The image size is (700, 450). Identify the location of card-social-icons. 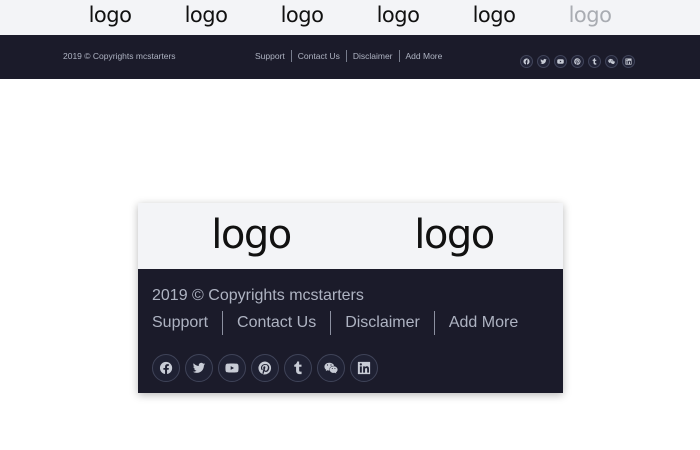
(267, 368).